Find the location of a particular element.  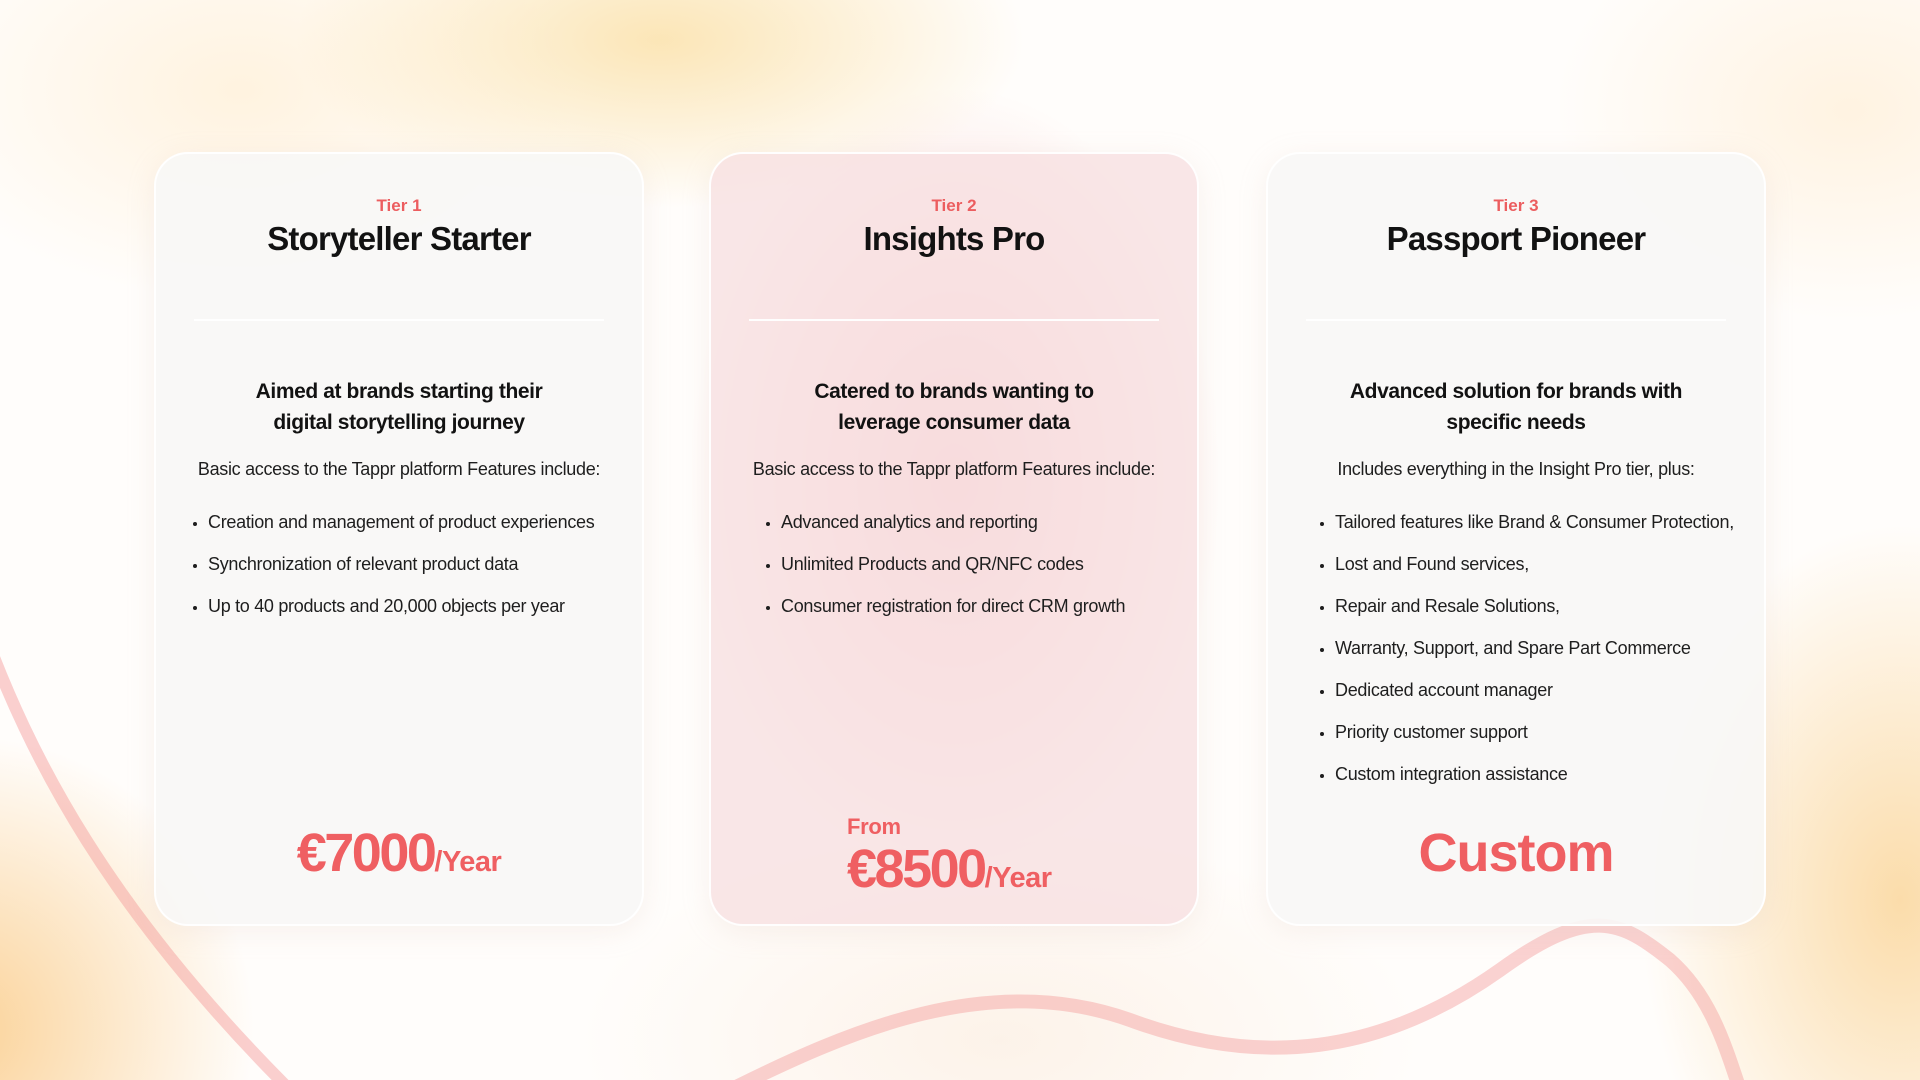

plan-subtitle-line: Aimed at brands starting their is located at coordinates (399, 391).